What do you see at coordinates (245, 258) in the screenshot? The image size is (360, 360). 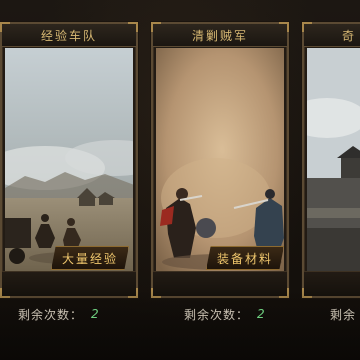 I see `reward-tag: 装备材料` at bounding box center [245, 258].